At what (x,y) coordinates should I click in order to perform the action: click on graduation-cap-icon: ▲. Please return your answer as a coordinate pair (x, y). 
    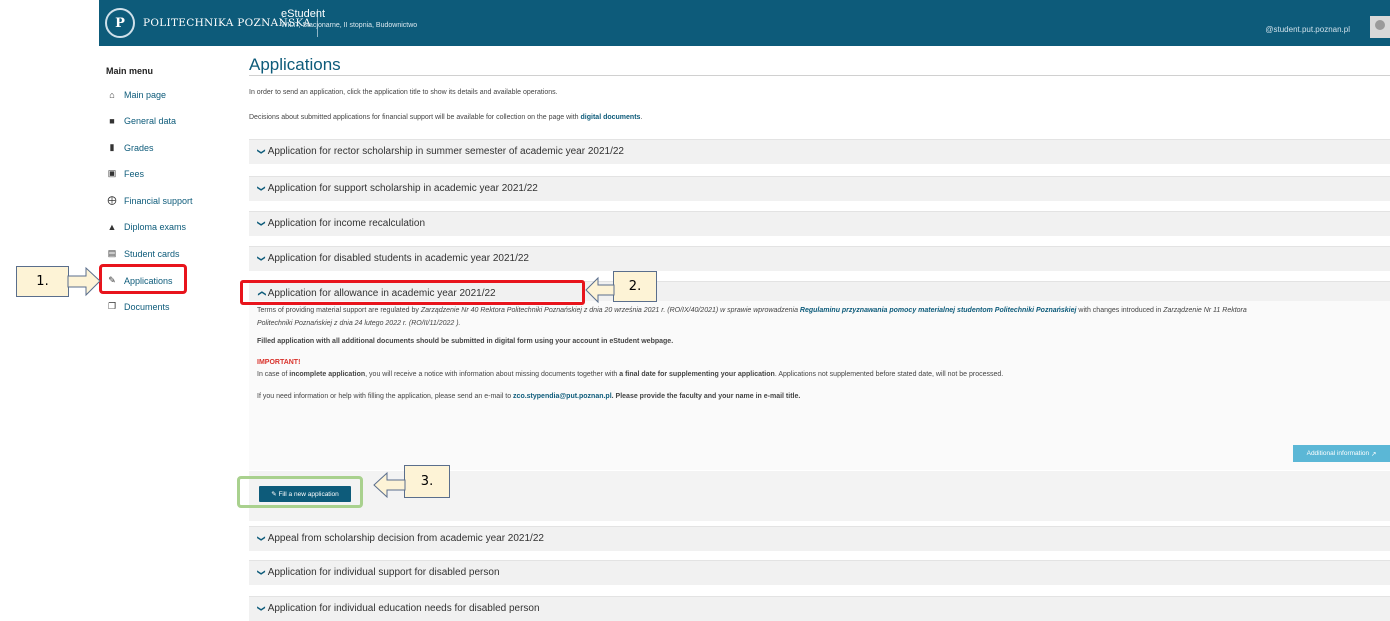
    Looking at the image, I should click on (112, 227).